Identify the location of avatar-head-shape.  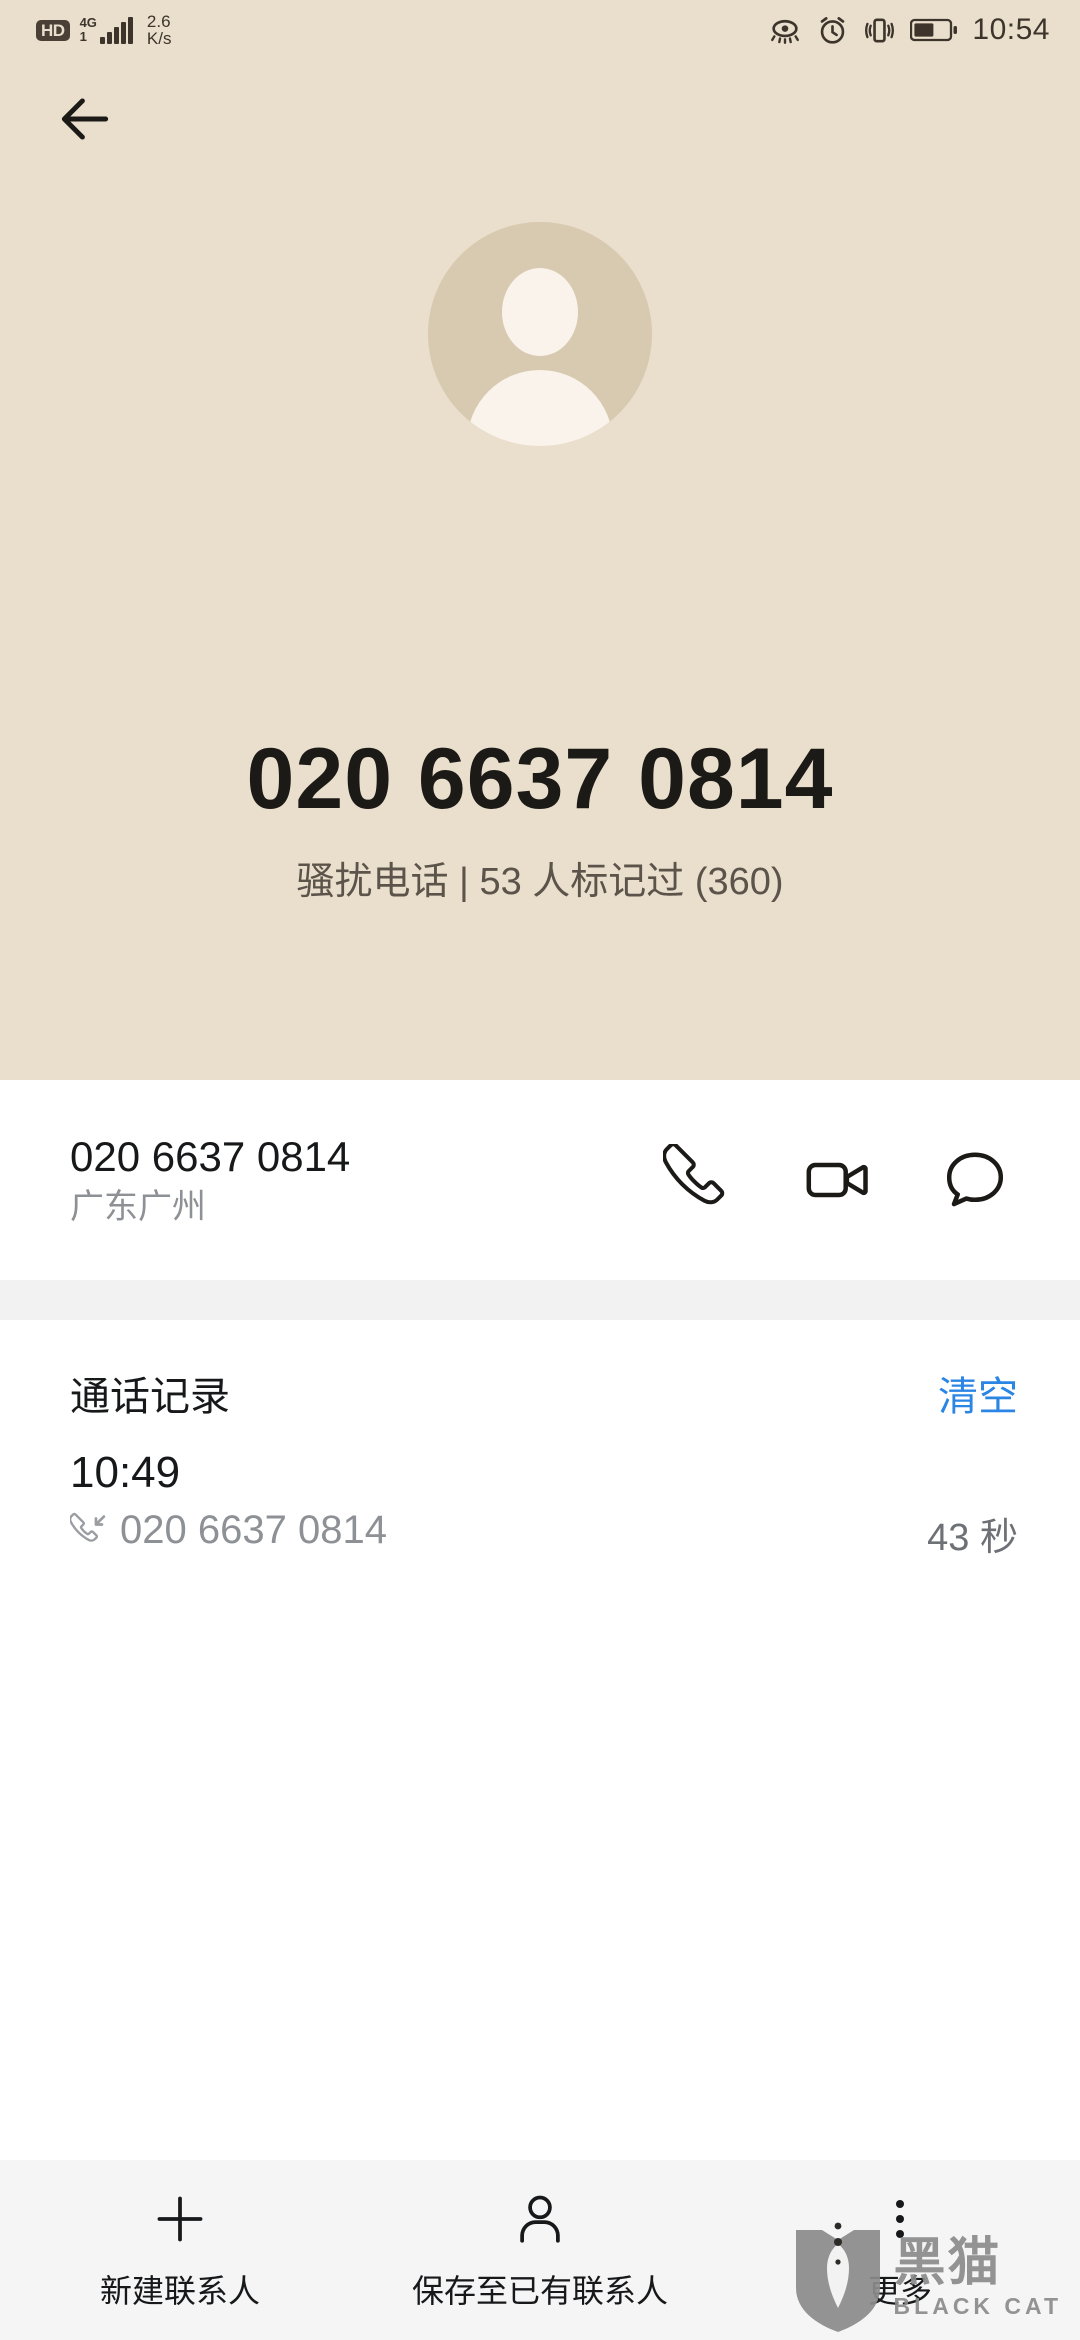
(540, 312).